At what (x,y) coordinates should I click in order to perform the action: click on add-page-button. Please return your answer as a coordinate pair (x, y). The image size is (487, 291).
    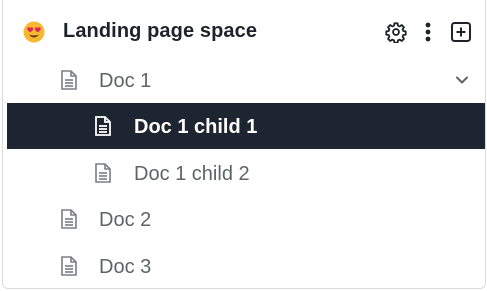
    Looking at the image, I should click on (461, 32).